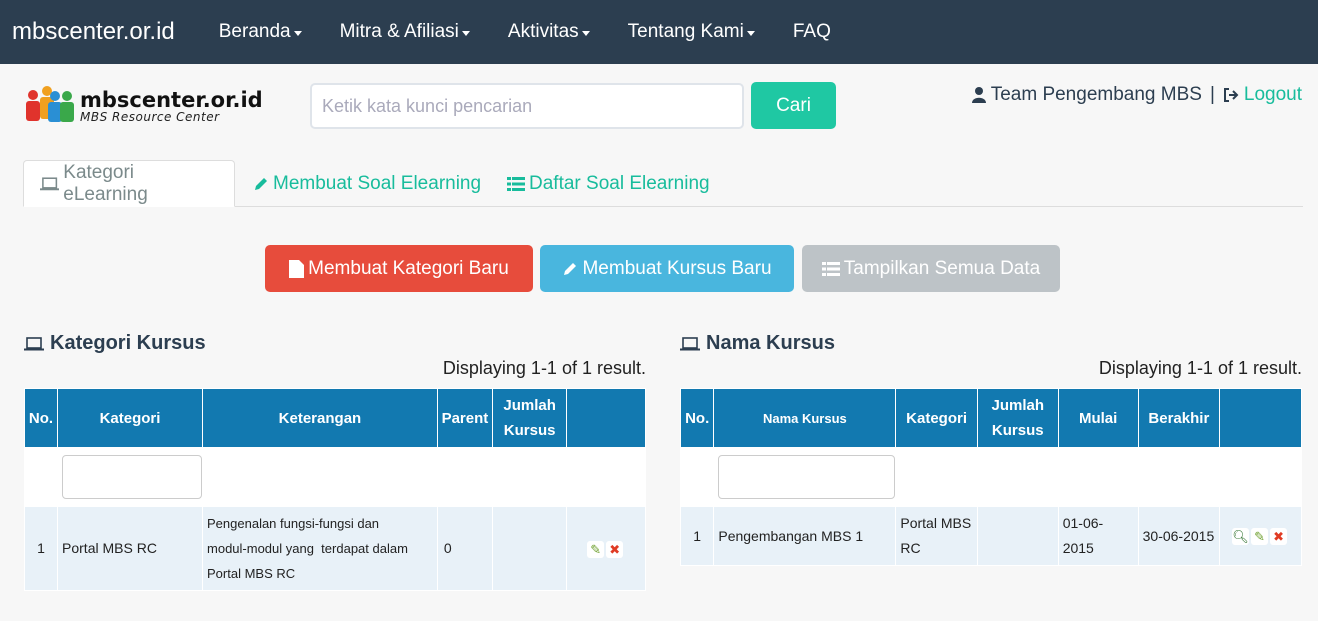  I want to click on col-mulai: Mulai, so click(1098, 418).